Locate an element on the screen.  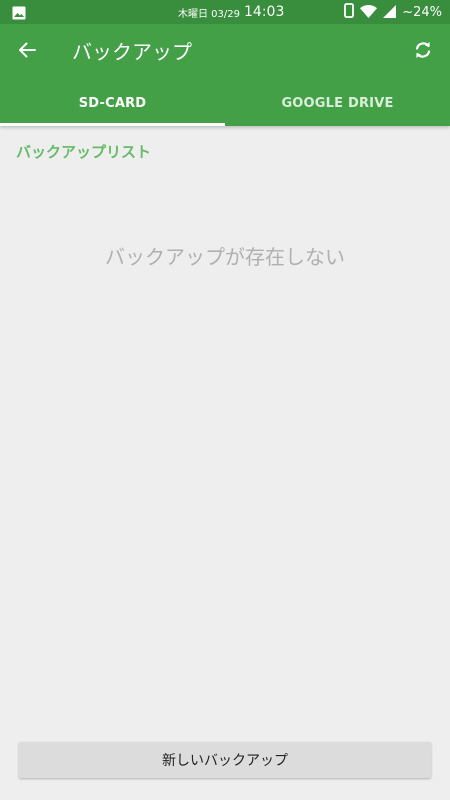
new-backup-button: 新しいバックアップ is located at coordinates (225, 760).